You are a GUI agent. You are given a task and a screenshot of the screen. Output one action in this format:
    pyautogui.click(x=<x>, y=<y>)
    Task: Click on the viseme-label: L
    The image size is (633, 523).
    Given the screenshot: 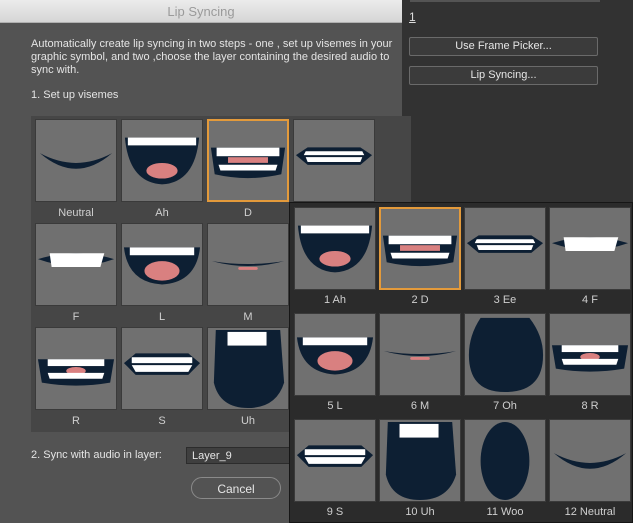 What is the action you would take?
    pyautogui.click(x=162, y=317)
    